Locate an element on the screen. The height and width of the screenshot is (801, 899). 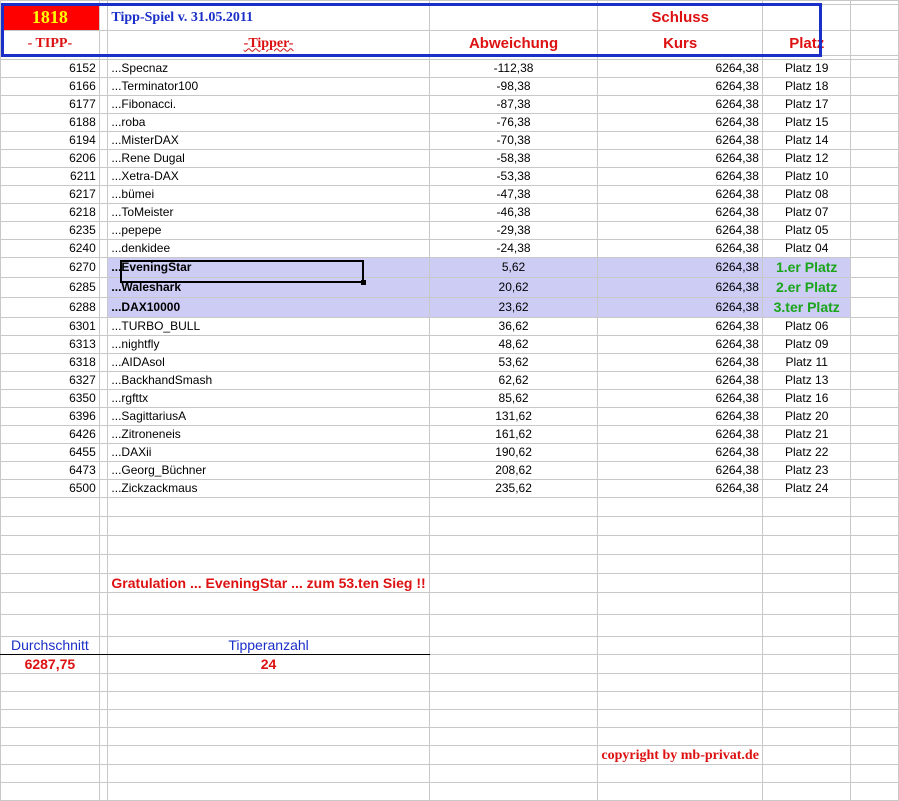
durchschnitt-label: Durchschnitt is located at coordinates (50, 645).